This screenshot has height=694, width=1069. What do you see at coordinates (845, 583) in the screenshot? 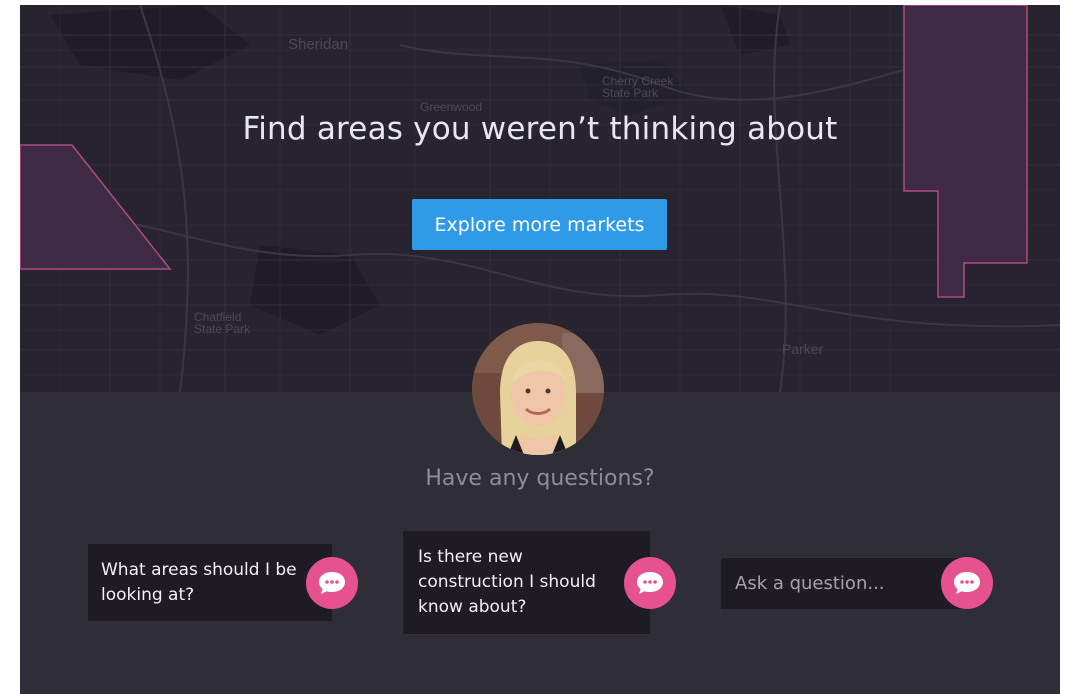
I see `ask-question-input` at bounding box center [845, 583].